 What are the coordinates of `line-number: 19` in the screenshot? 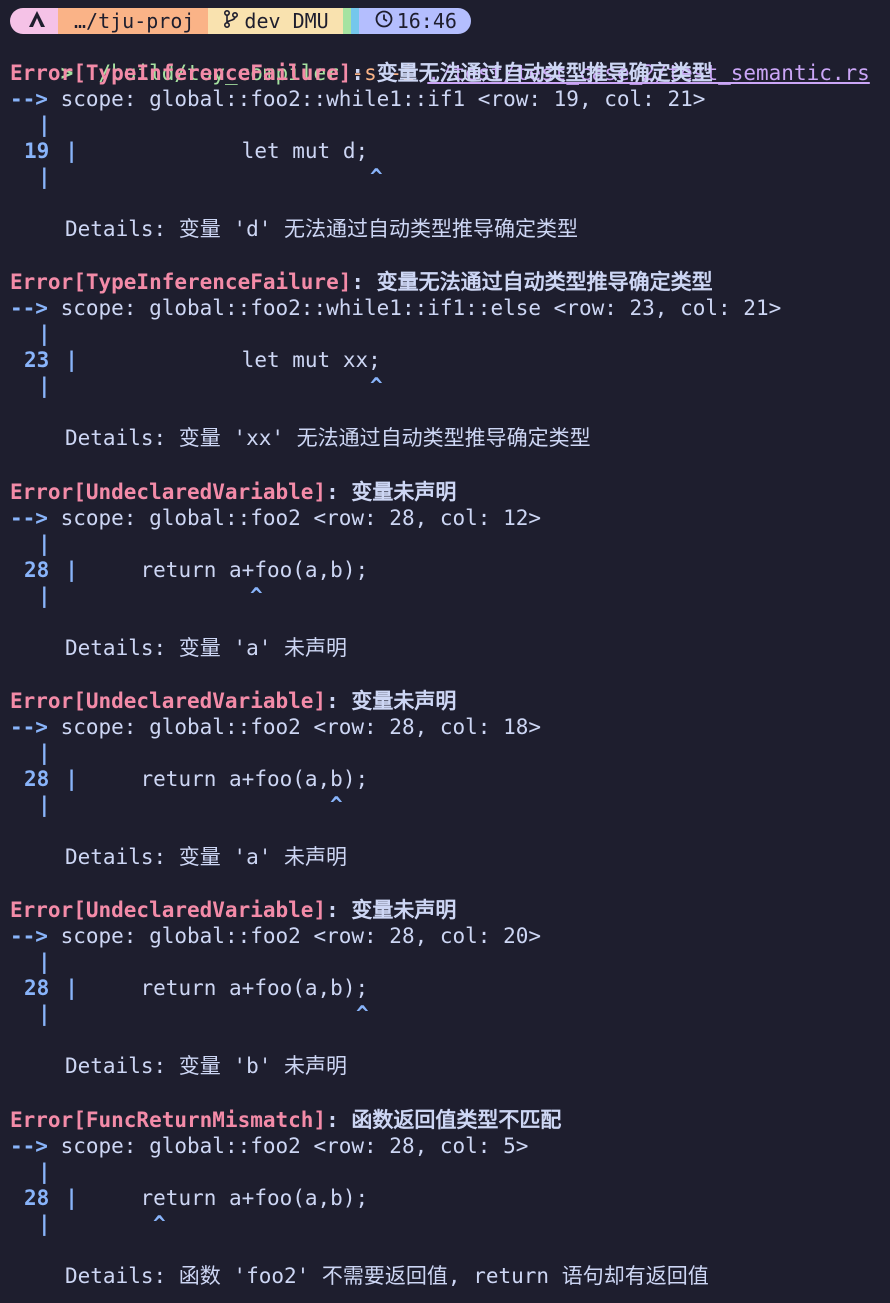 It's located at (37, 151).